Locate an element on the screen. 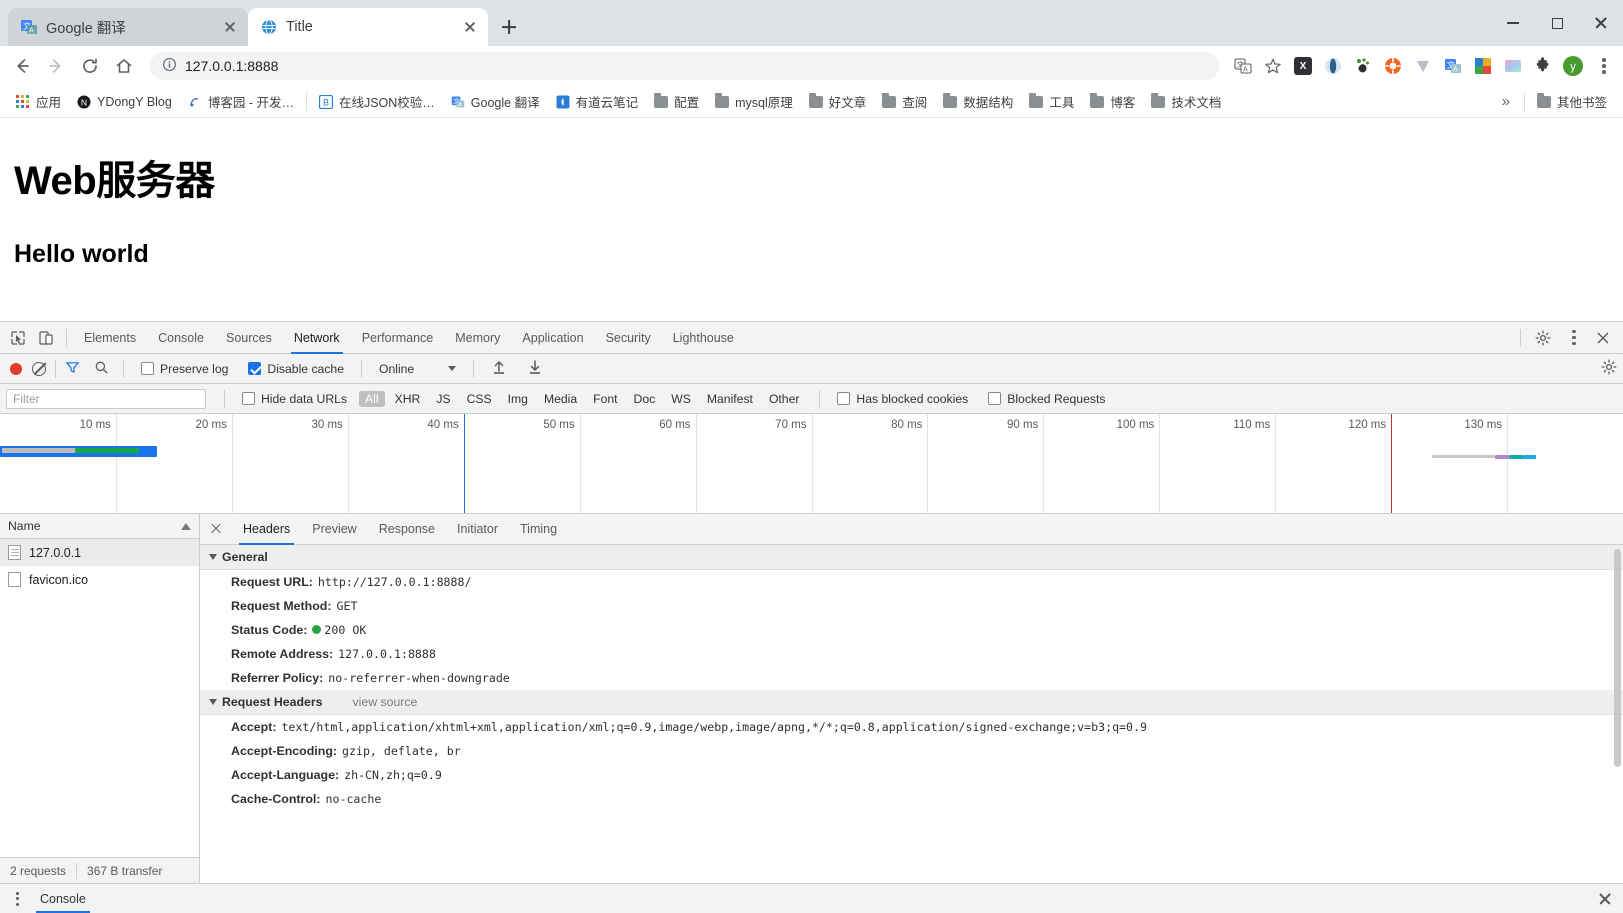  devtools-tab-sources: Sources is located at coordinates (249, 338).